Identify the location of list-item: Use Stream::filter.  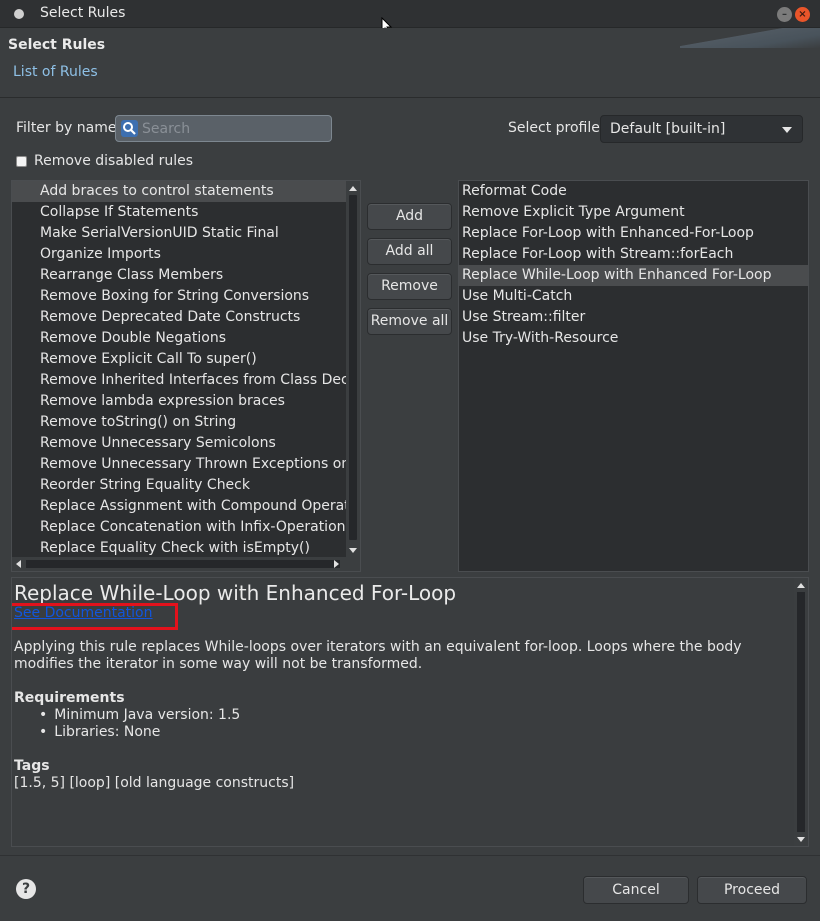
(633, 317).